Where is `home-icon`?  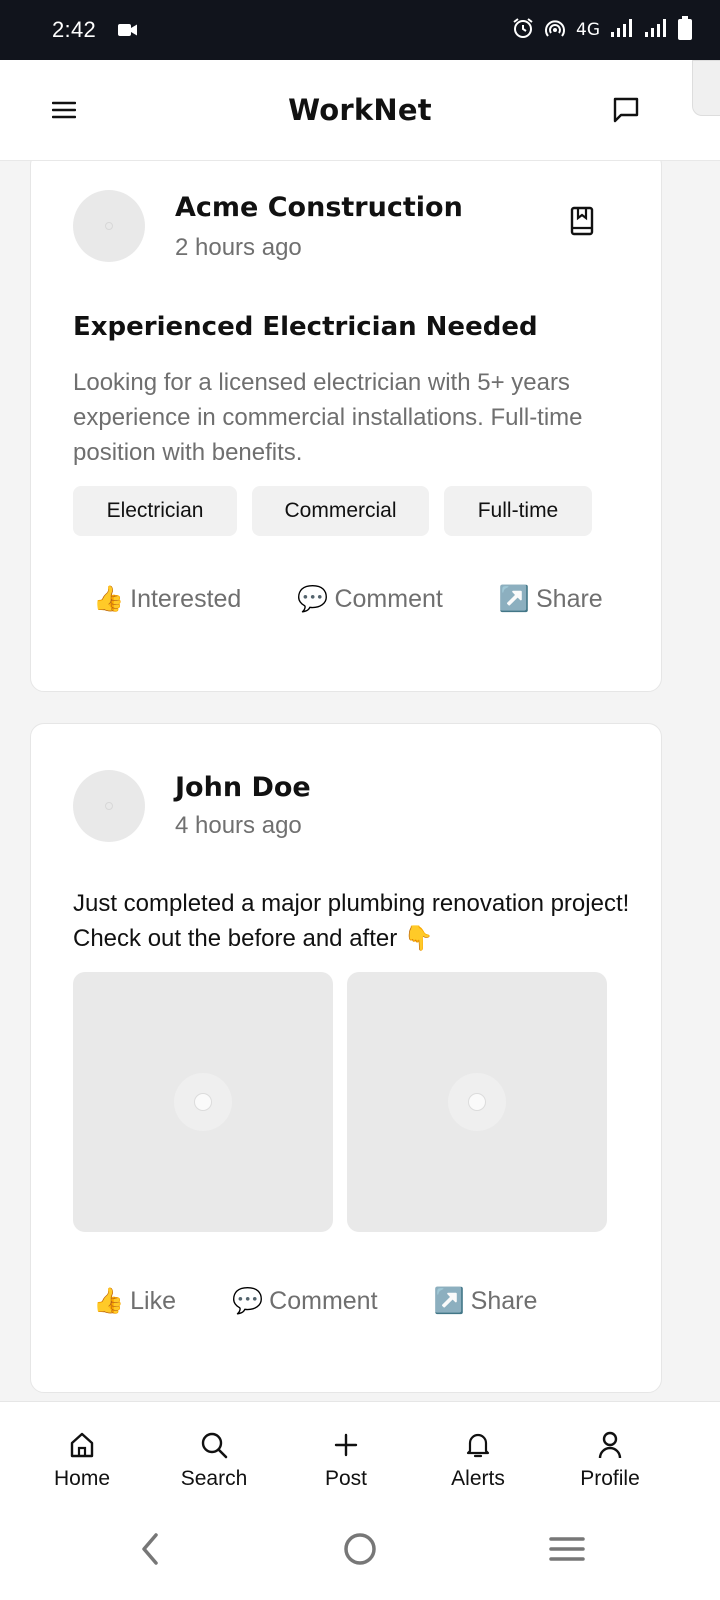 home-icon is located at coordinates (82, 1445).